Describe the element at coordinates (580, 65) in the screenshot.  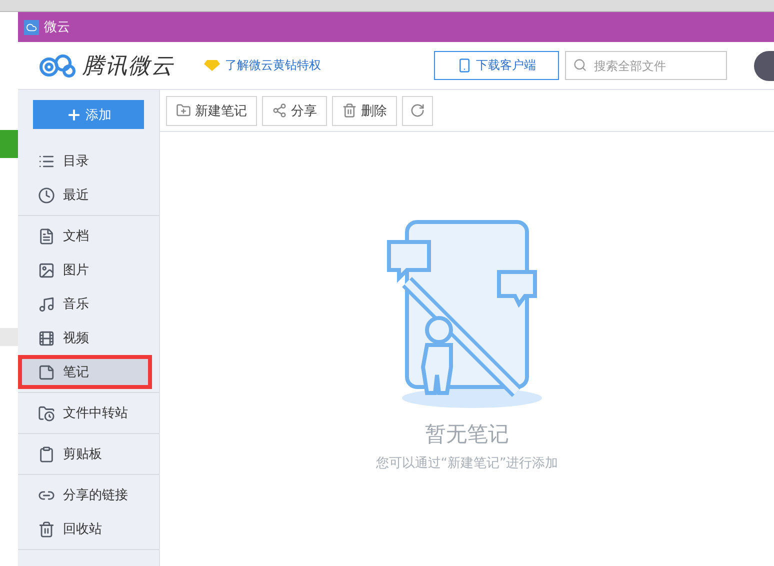
I see `search-icon` at that location.